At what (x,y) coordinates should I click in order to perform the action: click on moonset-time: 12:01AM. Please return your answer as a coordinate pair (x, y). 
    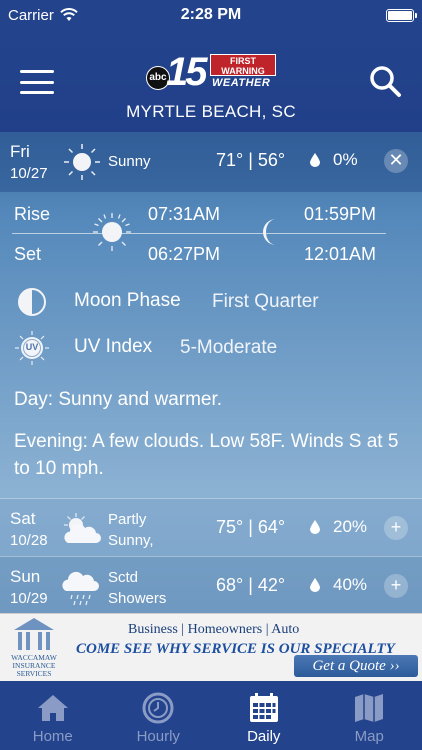
    Looking at the image, I should click on (340, 254).